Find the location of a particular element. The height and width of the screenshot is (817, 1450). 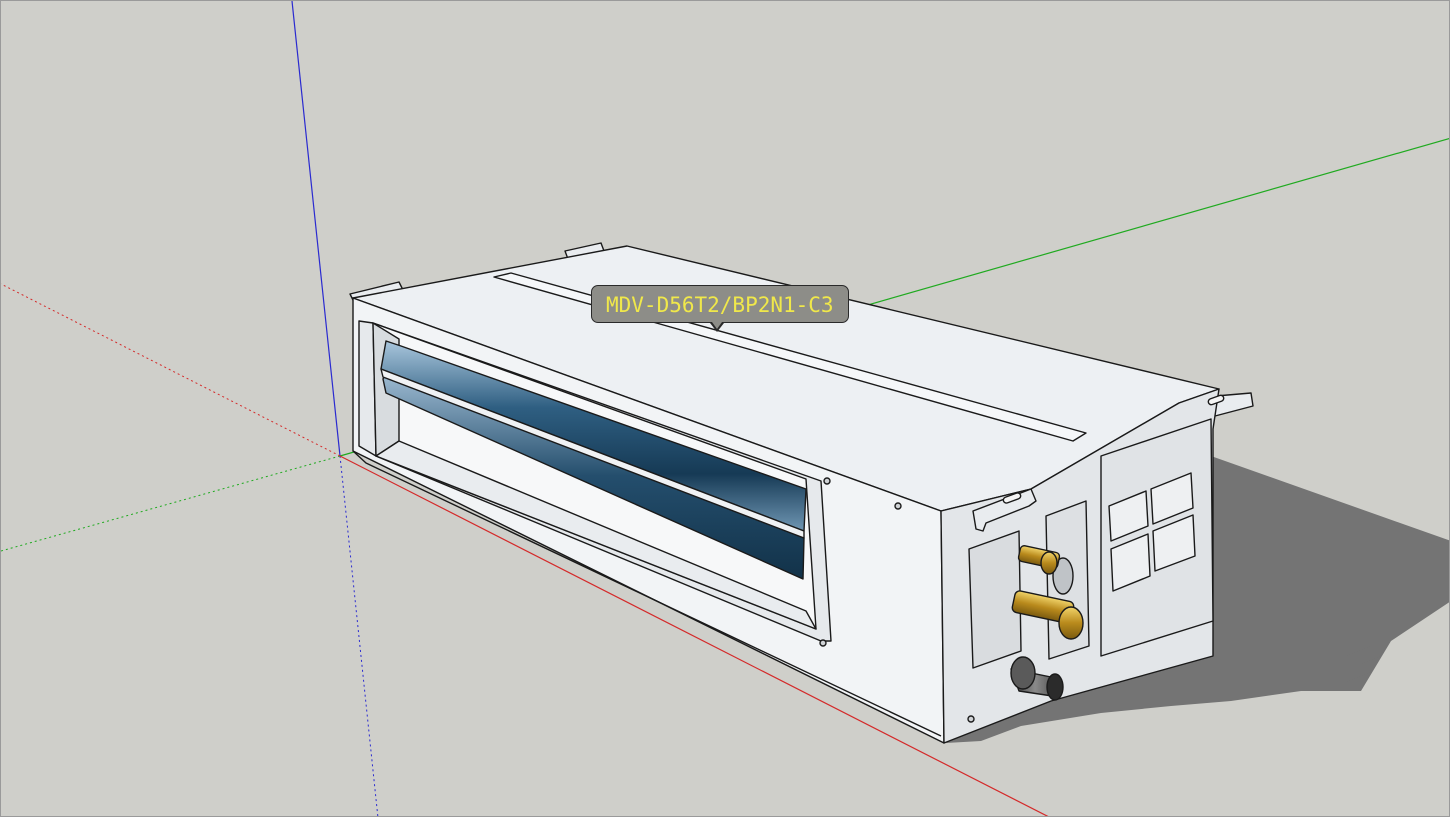

blue-axis-solid is located at coordinates (316, 229).